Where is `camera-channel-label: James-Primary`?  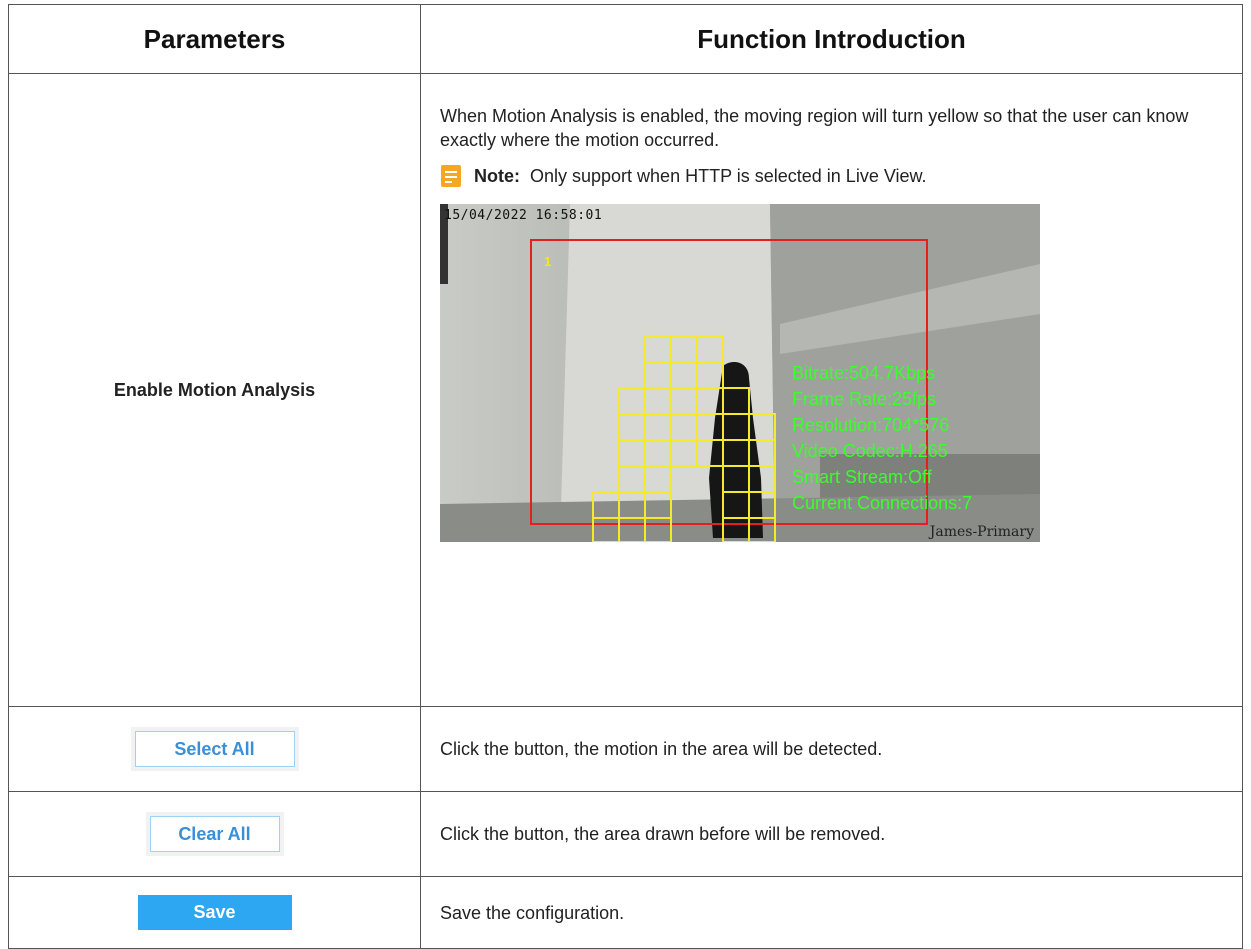 camera-channel-label: James-Primary is located at coordinates (981, 532).